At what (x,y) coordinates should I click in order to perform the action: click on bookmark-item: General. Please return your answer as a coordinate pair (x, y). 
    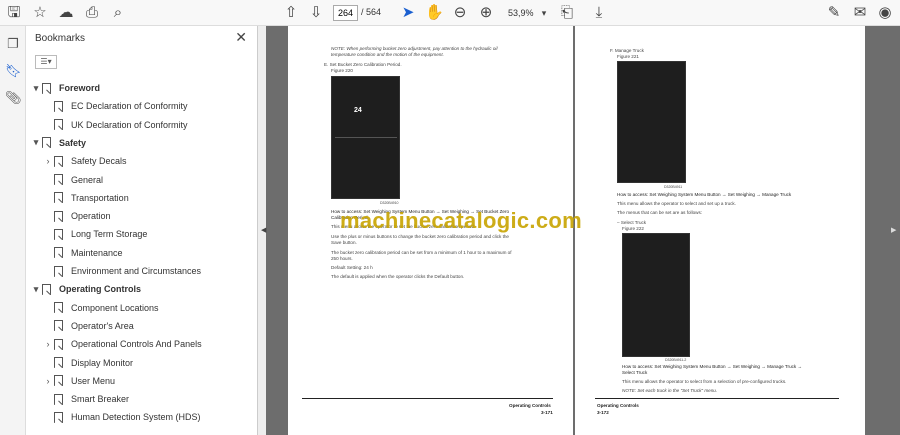
    Looking at the image, I should click on (72, 180).